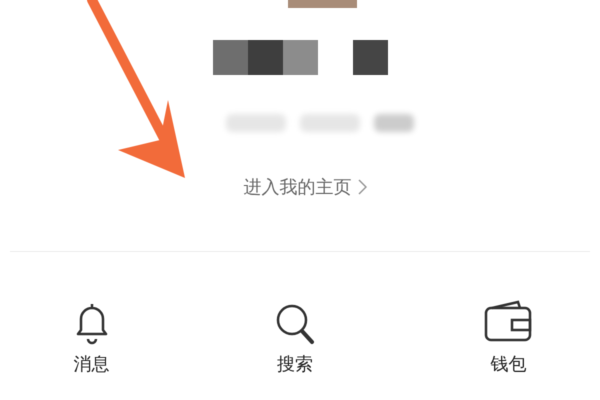 This screenshot has width=600, height=400. Describe the element at coordinates (295, 338) in the screenshot. I see `shortcut-button: 搜索` at that location.